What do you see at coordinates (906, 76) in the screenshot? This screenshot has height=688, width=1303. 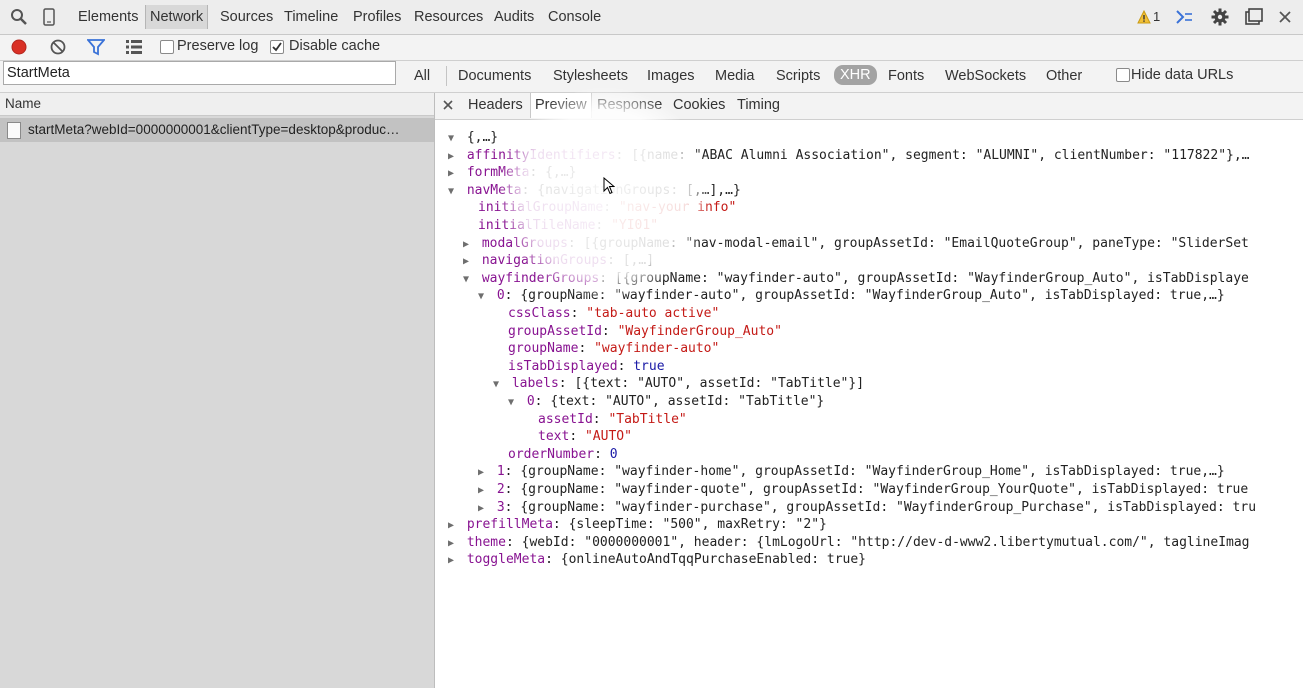 I see `filter-type-fonts: Fonts` at bounding box center [906, 76].